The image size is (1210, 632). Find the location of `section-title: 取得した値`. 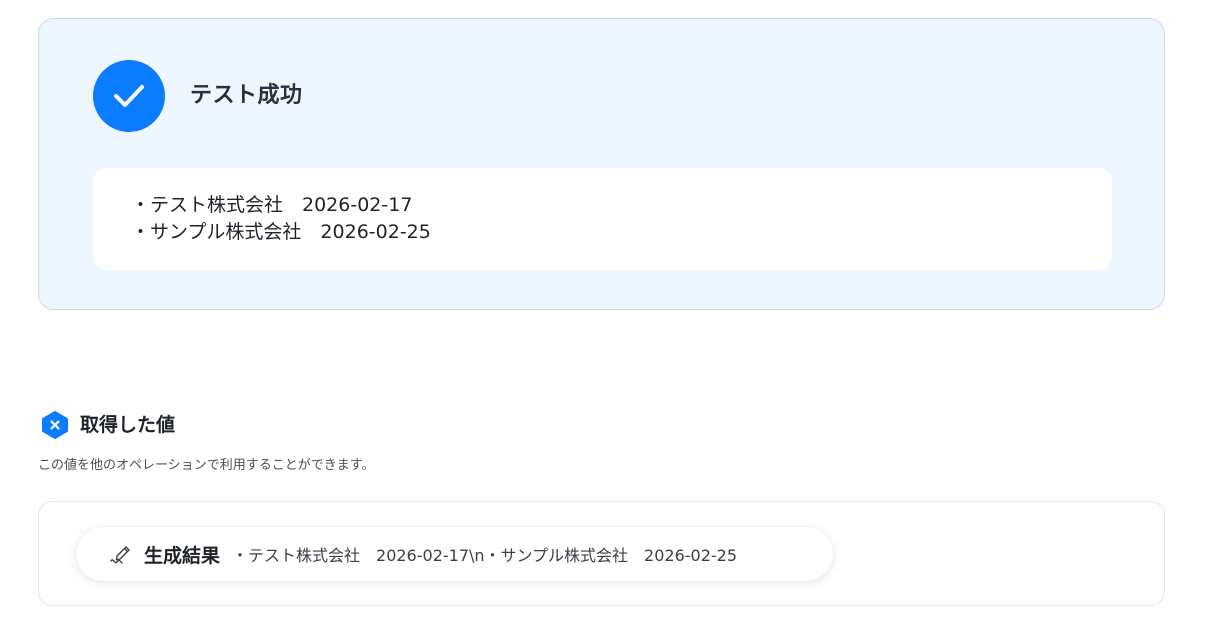

section-title: 取得した値 is located at coordinates (128, 425).